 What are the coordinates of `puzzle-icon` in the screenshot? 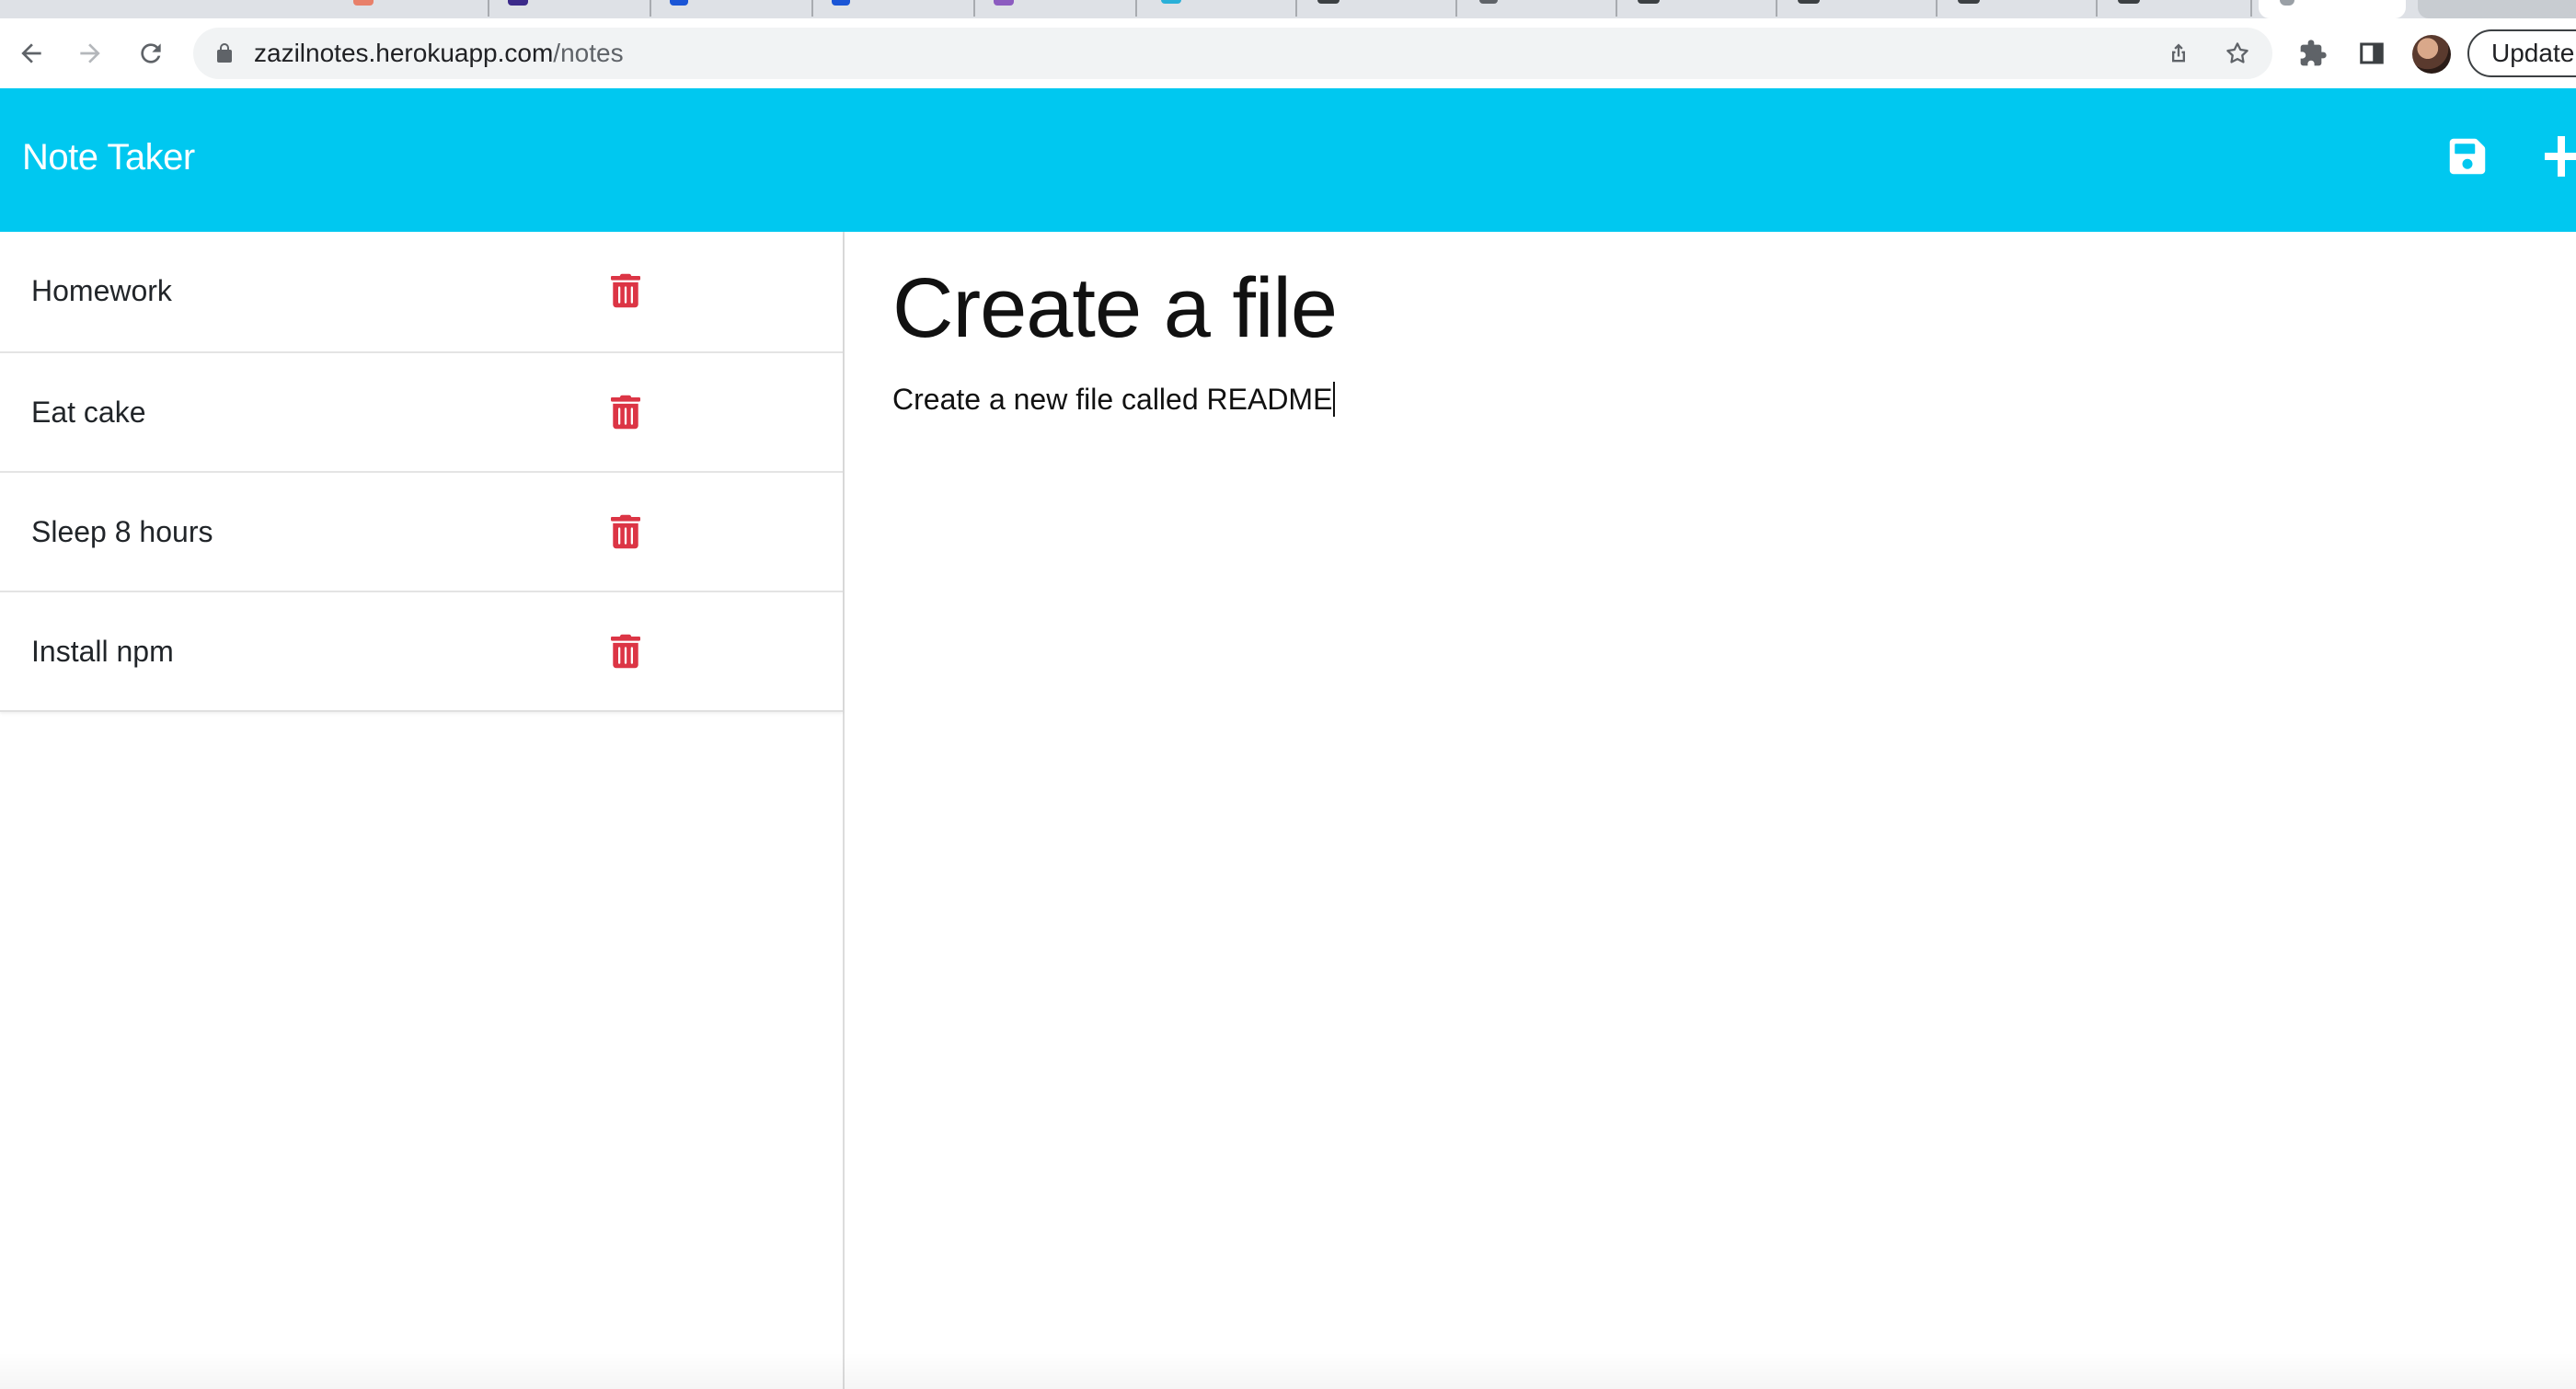 It's located at (2313, 53).